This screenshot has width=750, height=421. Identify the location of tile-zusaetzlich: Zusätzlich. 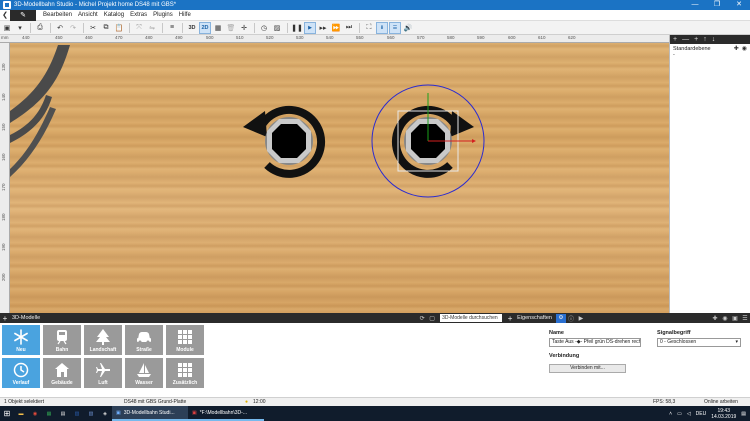
(185, 373).